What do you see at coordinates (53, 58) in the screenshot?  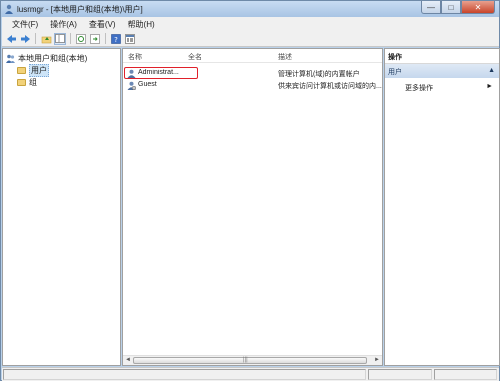 I see `tree-root-label: 本地用户和组(本地)` at bounding box center [53, 58].